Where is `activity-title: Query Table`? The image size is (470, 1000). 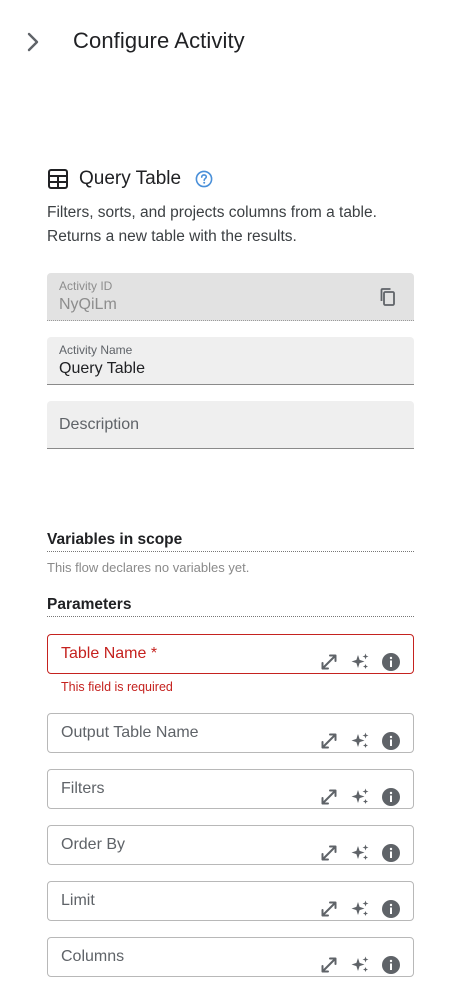 activity-title: Query Table is located at coordinates (130, 178).